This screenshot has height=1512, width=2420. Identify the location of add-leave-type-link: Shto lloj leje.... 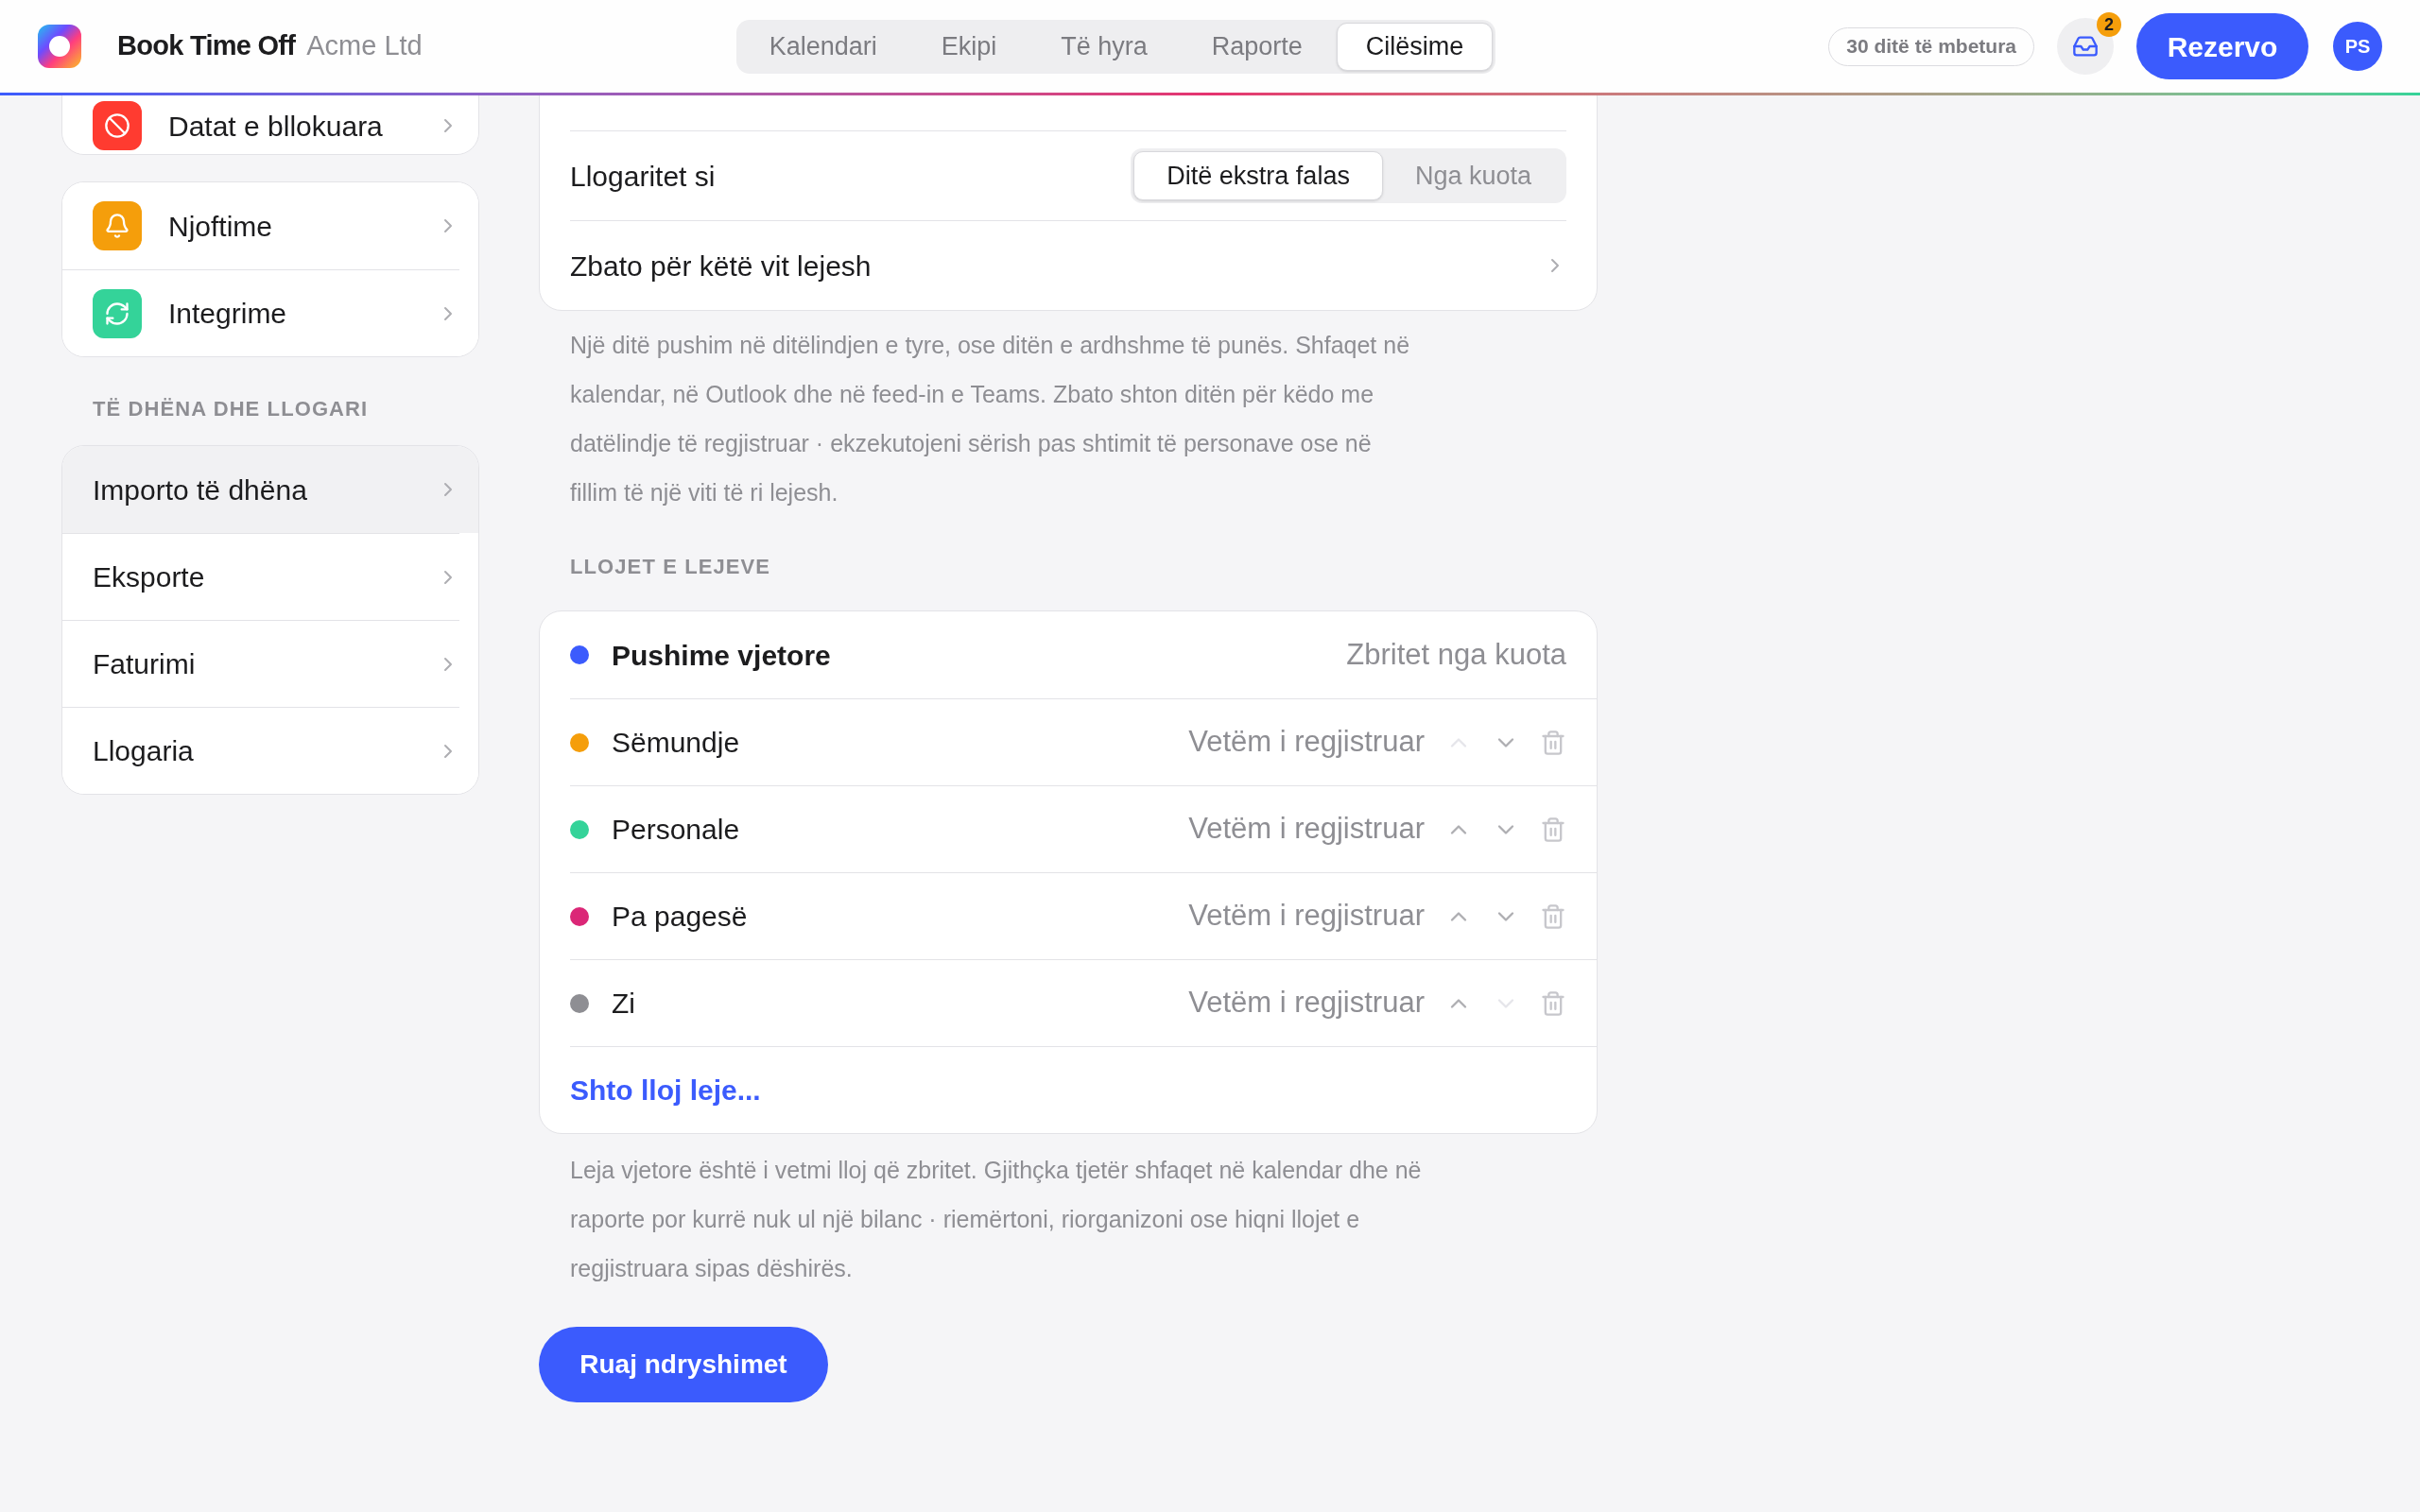
(665, 1090).